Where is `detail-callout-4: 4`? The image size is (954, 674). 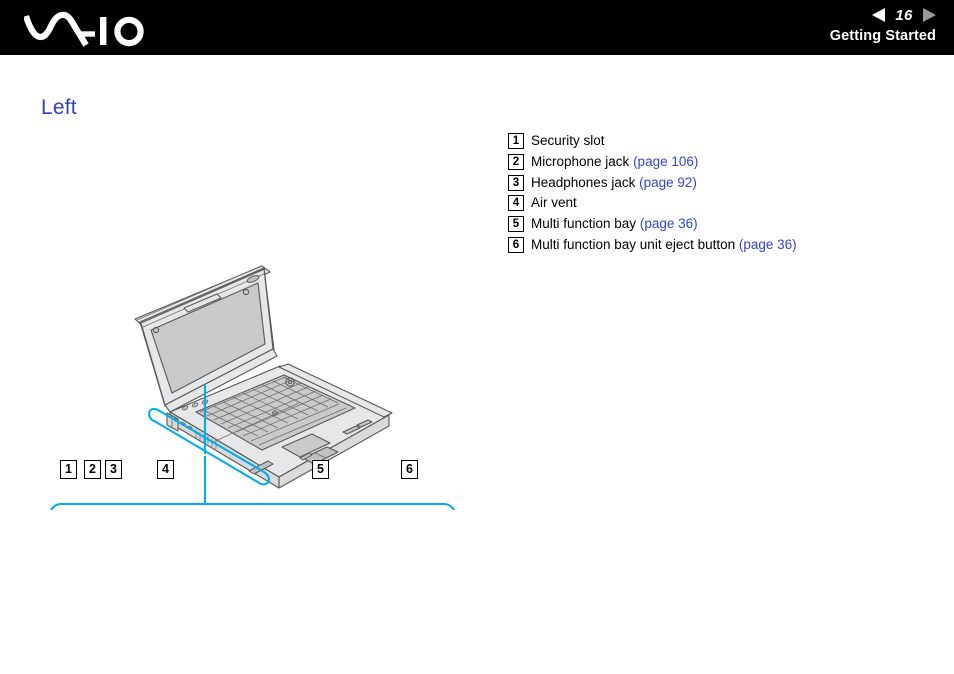 detail-callout-4: 4 is located at coordinates (165, 469).